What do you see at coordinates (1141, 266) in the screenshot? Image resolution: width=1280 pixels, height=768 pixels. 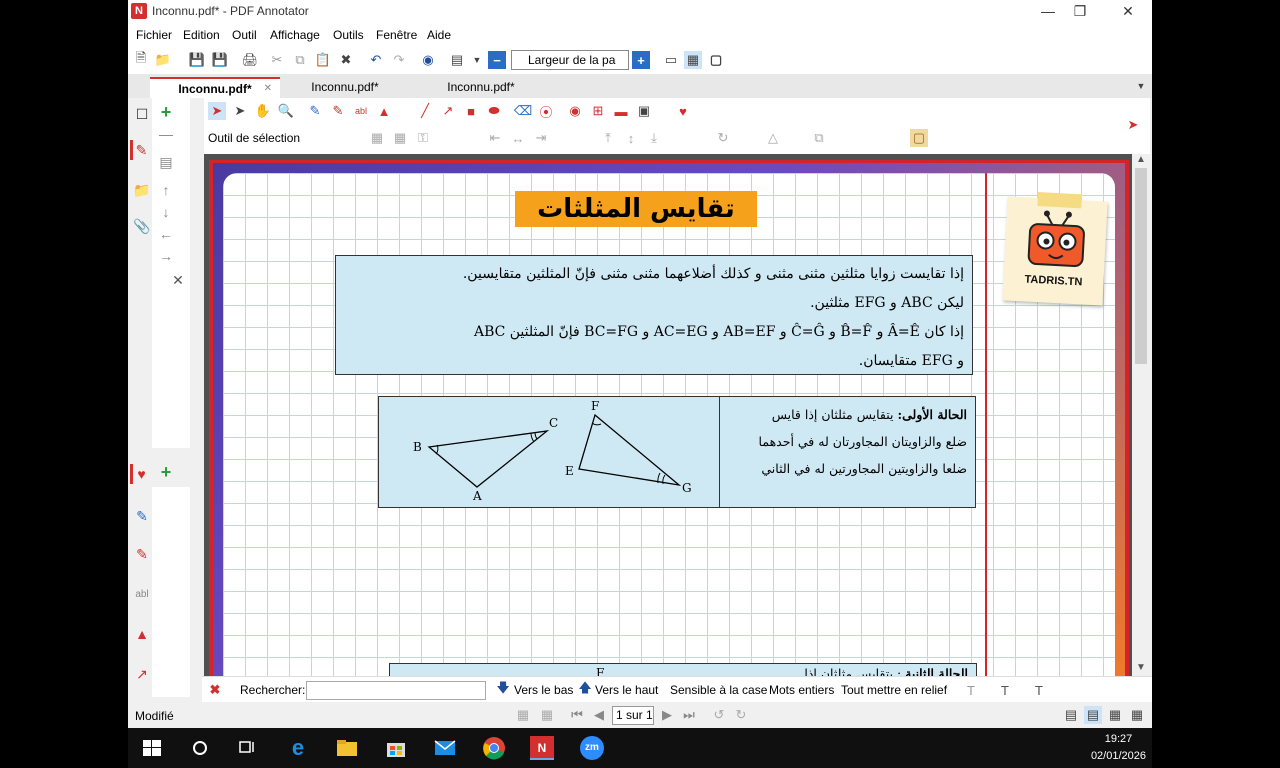 I see `scrollbar-thumb` at bounding box center [1141, 266].